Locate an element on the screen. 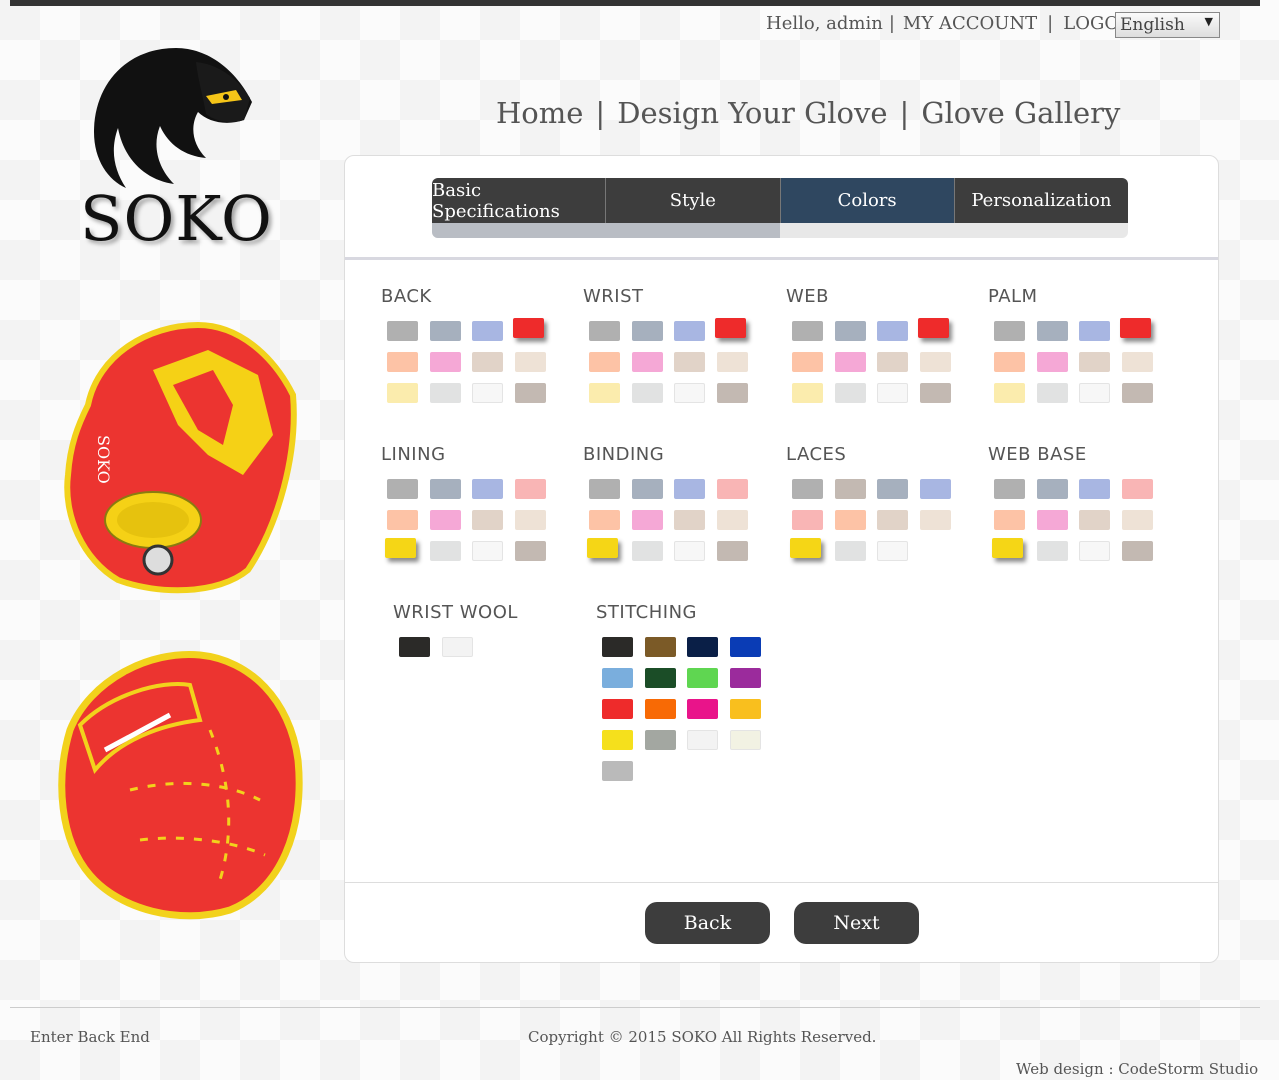 The image size is (1279, 1080). tab-basic-specifications: Basic Specifications is located at coordinates (519, 200).